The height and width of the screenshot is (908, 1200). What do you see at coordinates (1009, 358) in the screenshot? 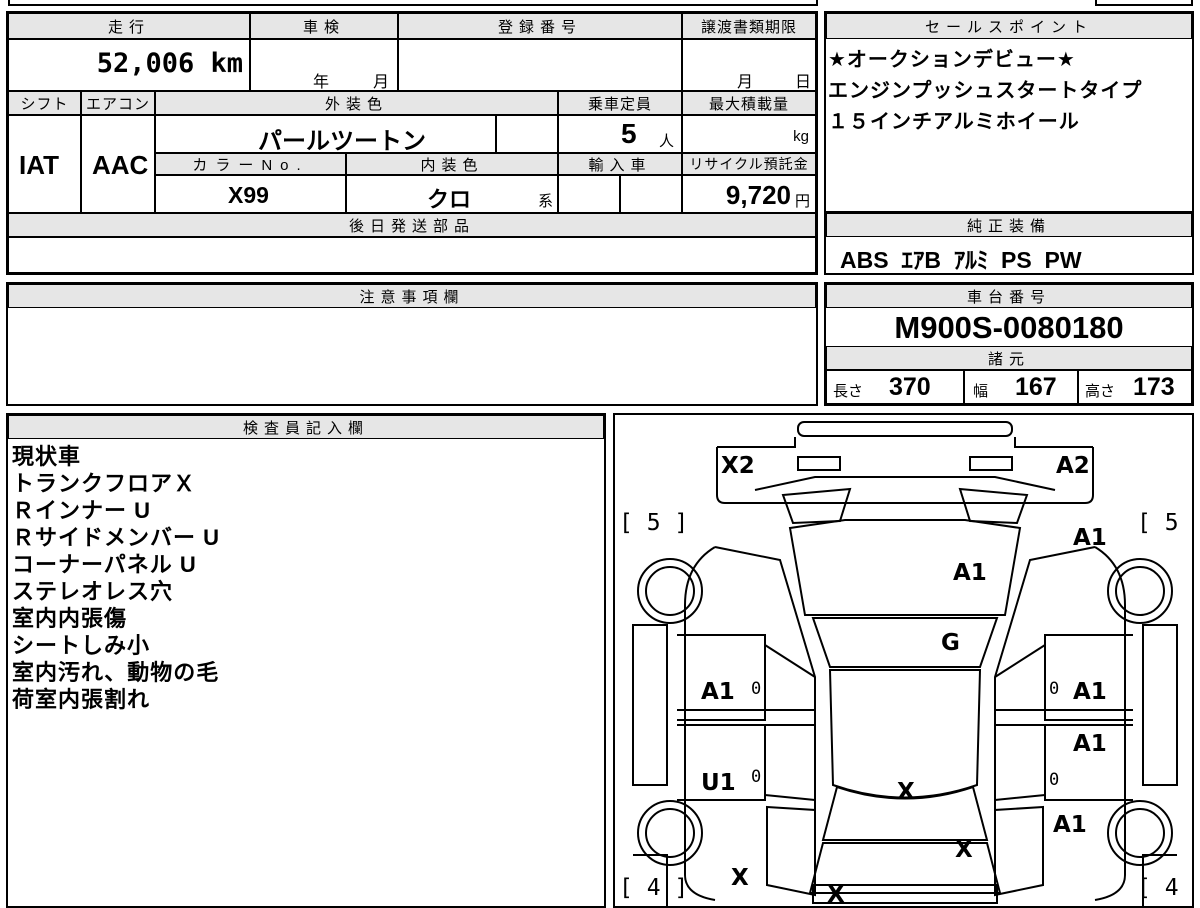
I see `specs-header: 諸元` at bounding box center [1009, 358].